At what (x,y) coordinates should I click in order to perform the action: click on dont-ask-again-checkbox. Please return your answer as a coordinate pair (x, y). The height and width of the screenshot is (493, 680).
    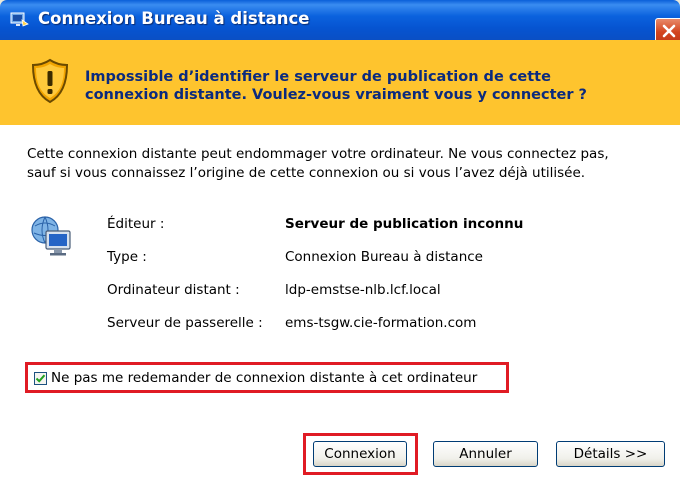
    Looking at the image, I should click on (40, 378).